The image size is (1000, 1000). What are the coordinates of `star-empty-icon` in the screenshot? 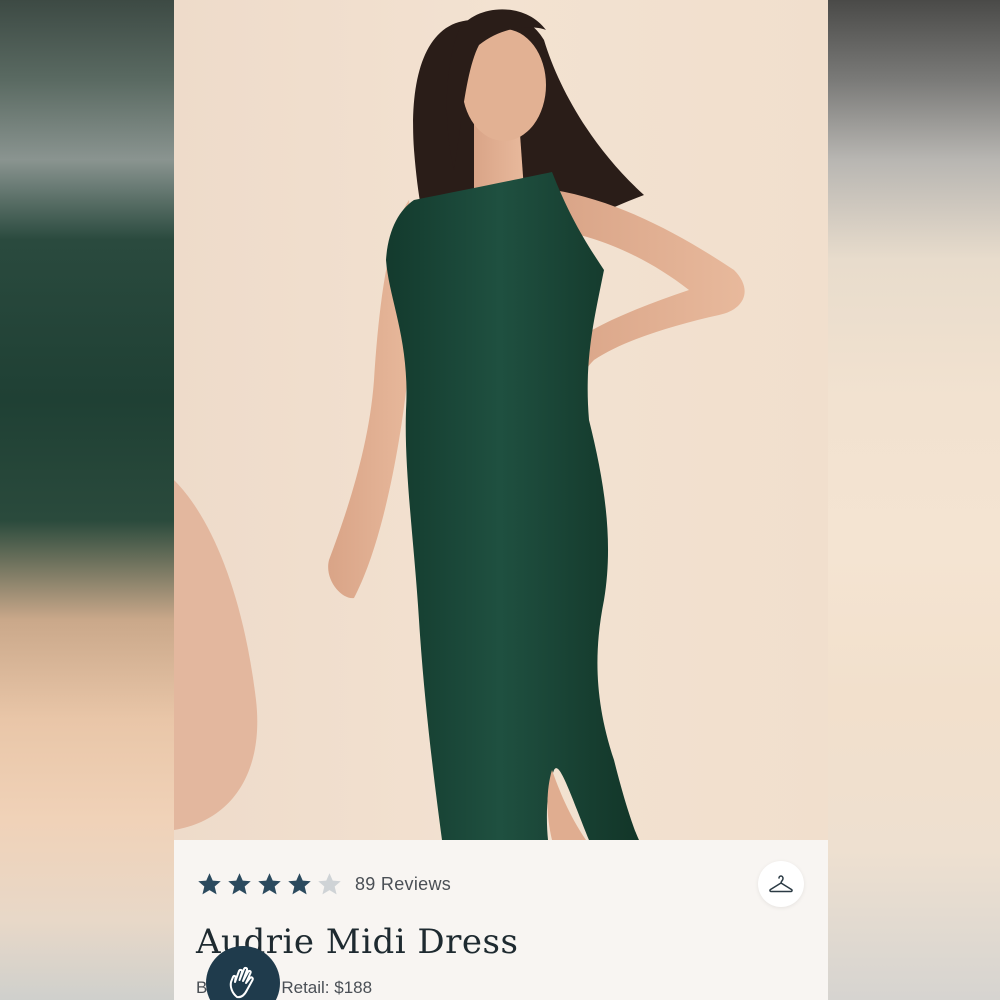 It's located at (329, 884).